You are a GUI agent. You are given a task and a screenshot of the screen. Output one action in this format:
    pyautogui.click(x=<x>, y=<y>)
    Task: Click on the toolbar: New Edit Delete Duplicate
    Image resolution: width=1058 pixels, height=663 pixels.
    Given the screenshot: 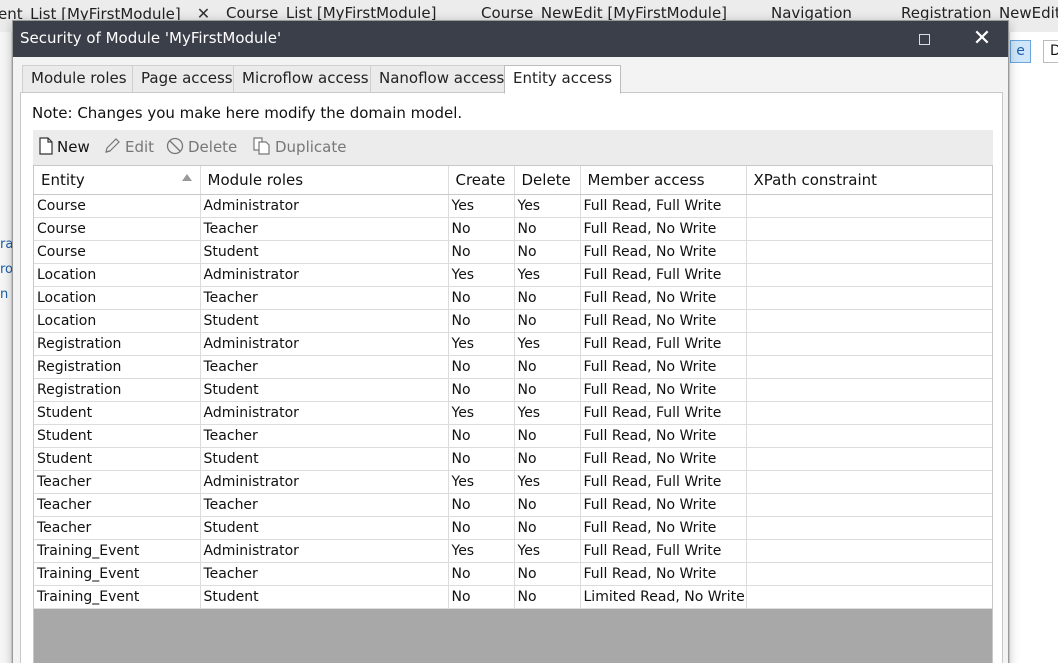 What is the action you would take?
    pyautogui.click(x=513, y=147)
    